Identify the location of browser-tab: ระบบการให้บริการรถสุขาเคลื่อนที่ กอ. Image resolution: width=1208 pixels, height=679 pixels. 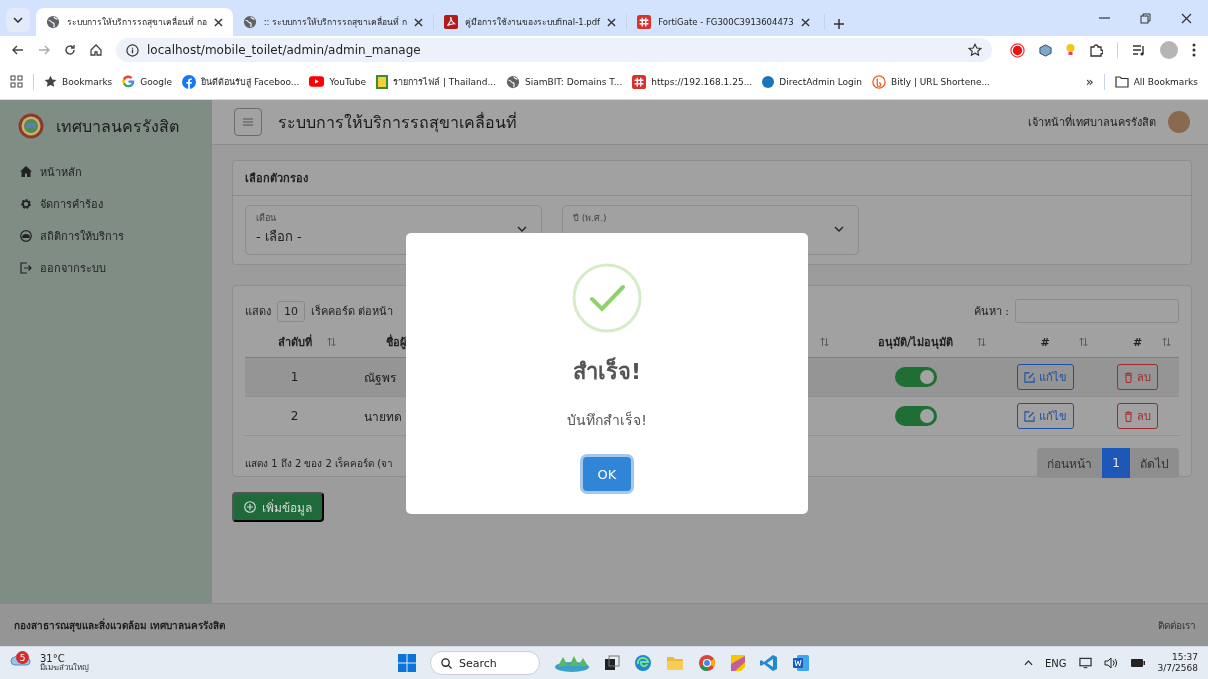
(134, 22).